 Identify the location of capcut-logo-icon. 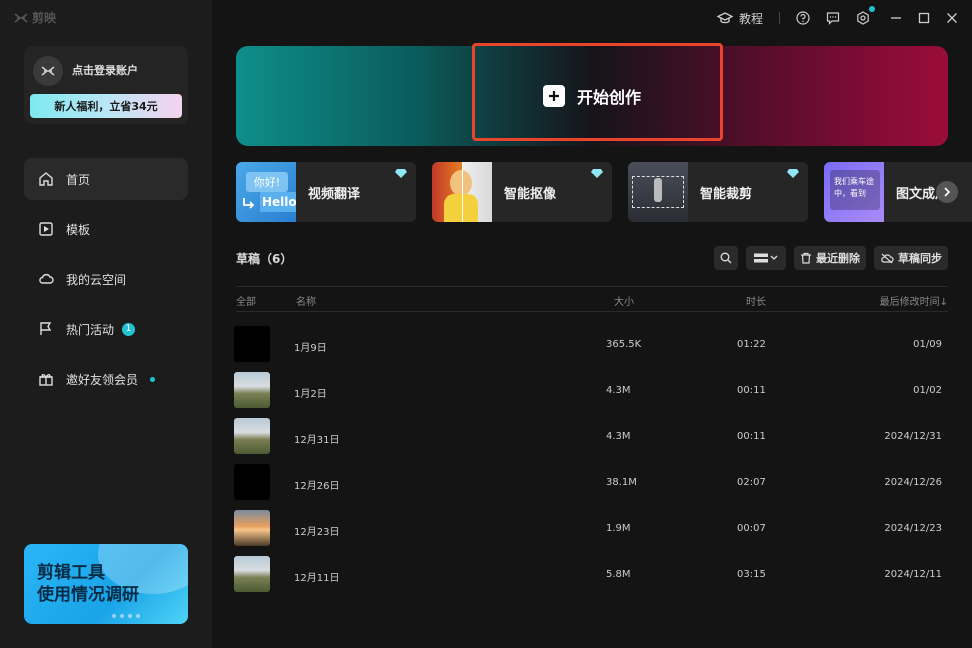
(21, 17).